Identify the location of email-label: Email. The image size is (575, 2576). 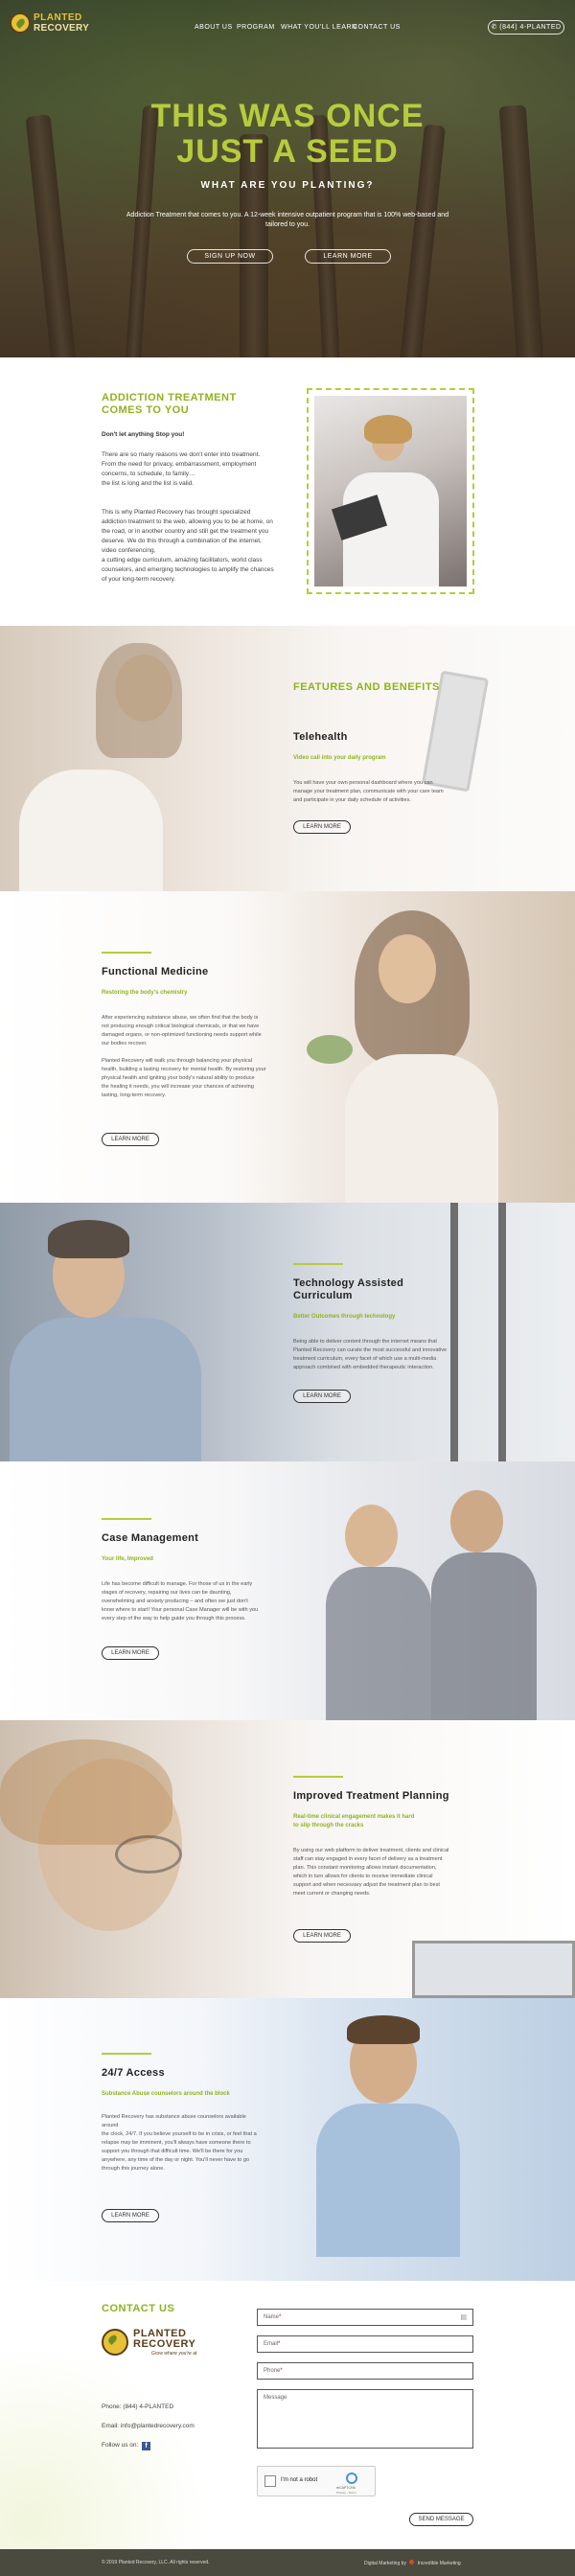
(271, 2344).